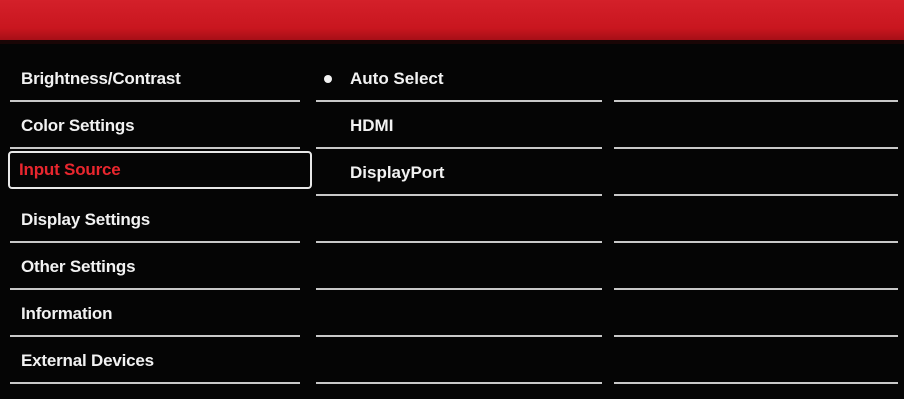  I want to click on menu-item-label: Information, so click(67, 313).